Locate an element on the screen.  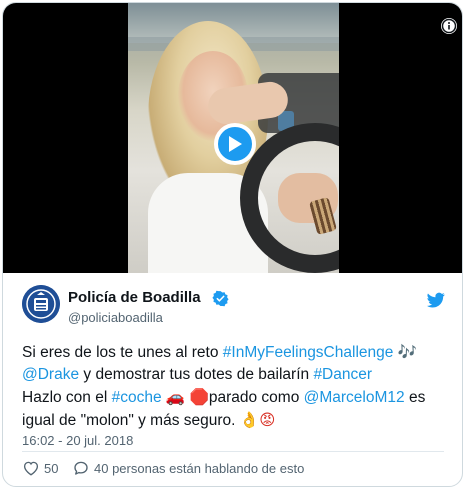
like-button: 50 is located at coordinates (40, 468).